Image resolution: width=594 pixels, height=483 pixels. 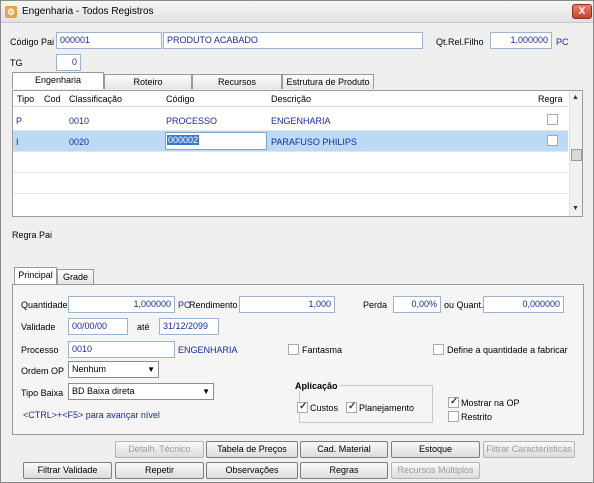 I want to click on window-title: Engenharia - Todos Registros, so click(x=88, y=11).